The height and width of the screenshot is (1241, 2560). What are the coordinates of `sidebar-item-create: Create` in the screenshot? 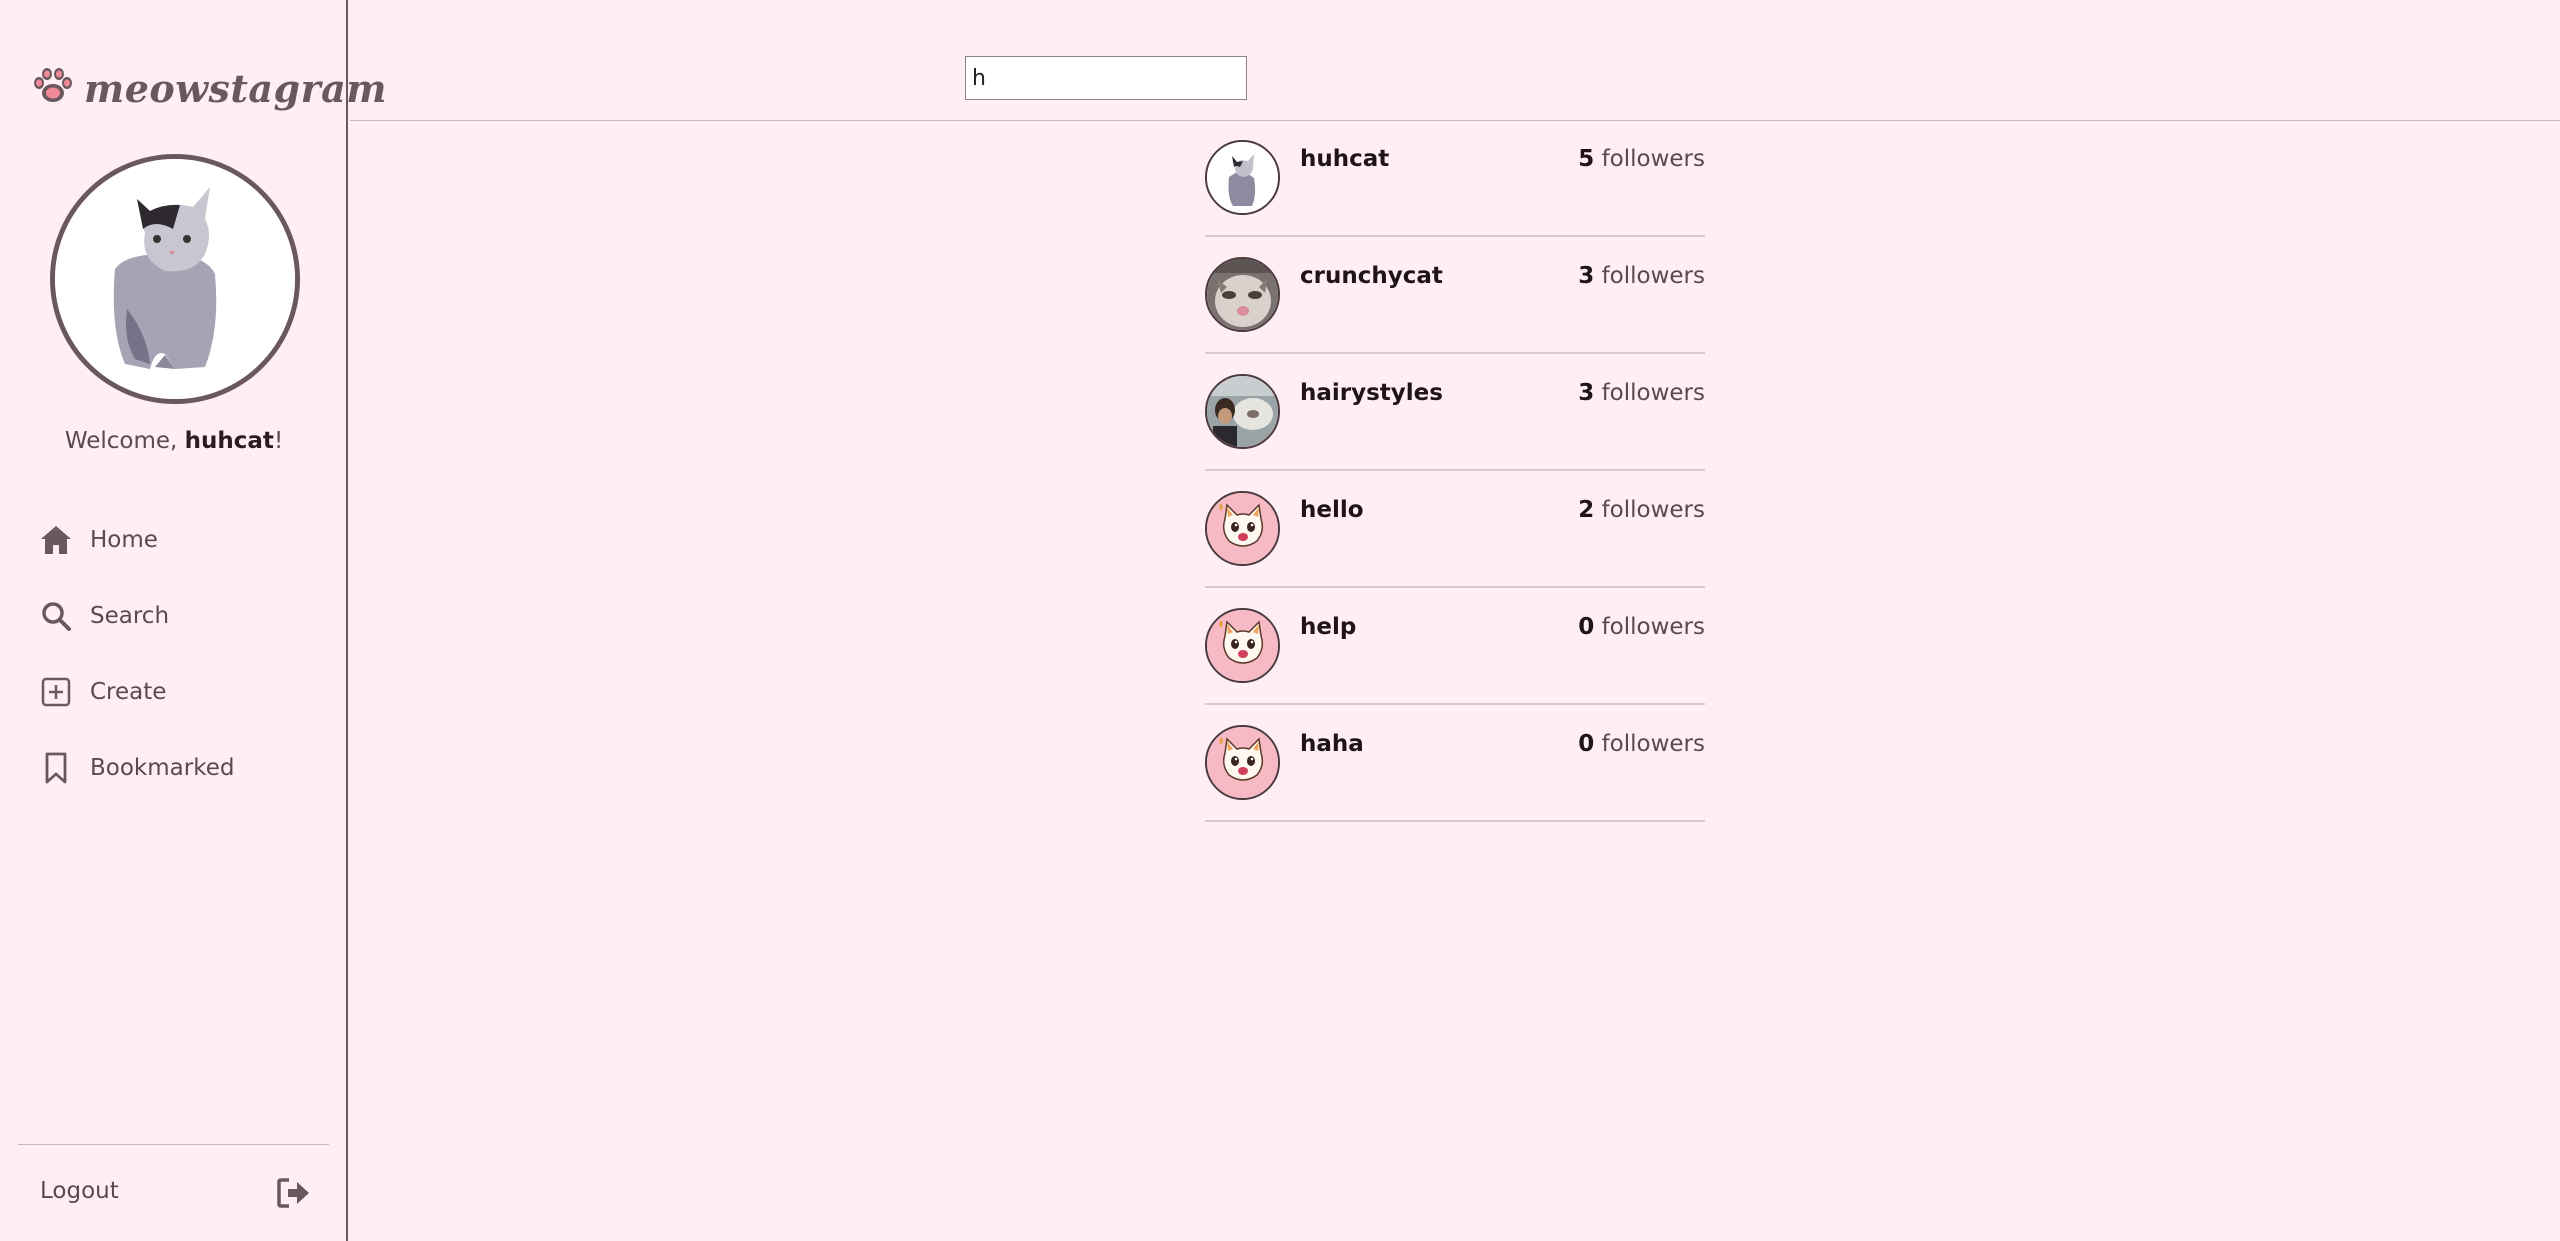 It's located at (136, 692).